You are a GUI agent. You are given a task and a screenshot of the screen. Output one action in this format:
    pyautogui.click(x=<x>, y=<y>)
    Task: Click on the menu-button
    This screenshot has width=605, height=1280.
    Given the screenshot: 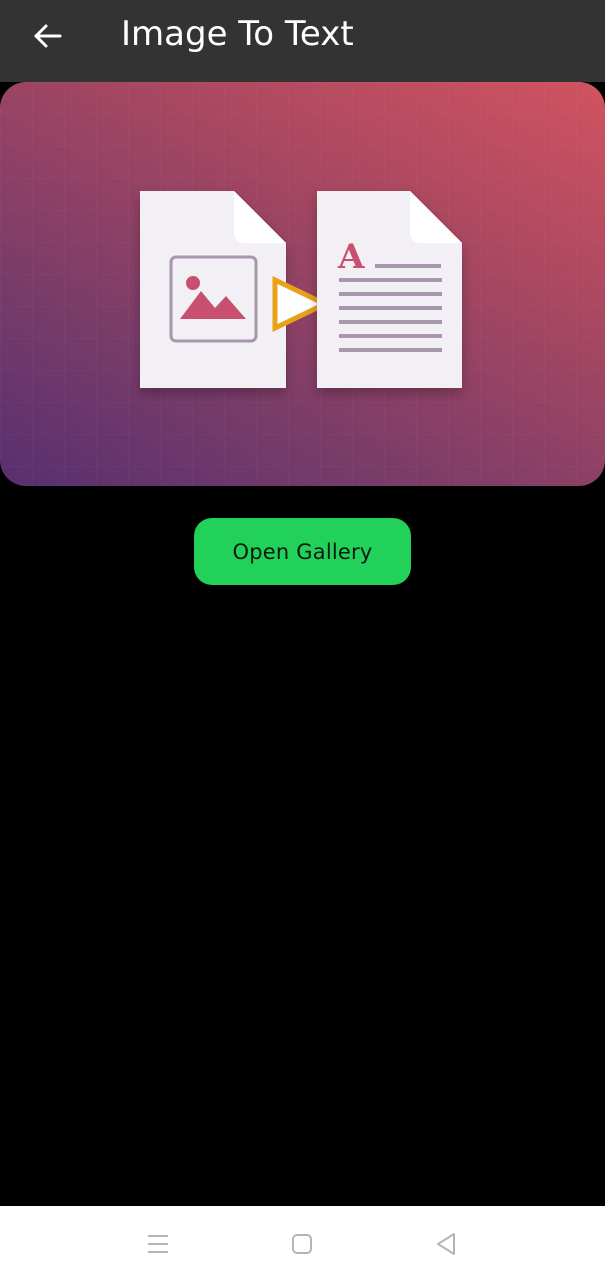 What is the action you would take?
    pyautogui.click(x=158, y=1244)
    